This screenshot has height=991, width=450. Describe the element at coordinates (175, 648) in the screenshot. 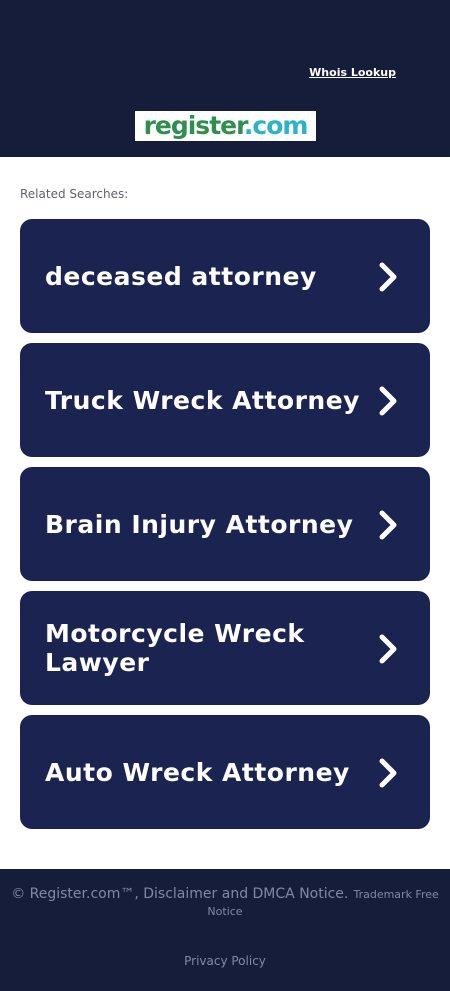

I see `card-label: Motorcycle Wreck Lawyer` at that location.